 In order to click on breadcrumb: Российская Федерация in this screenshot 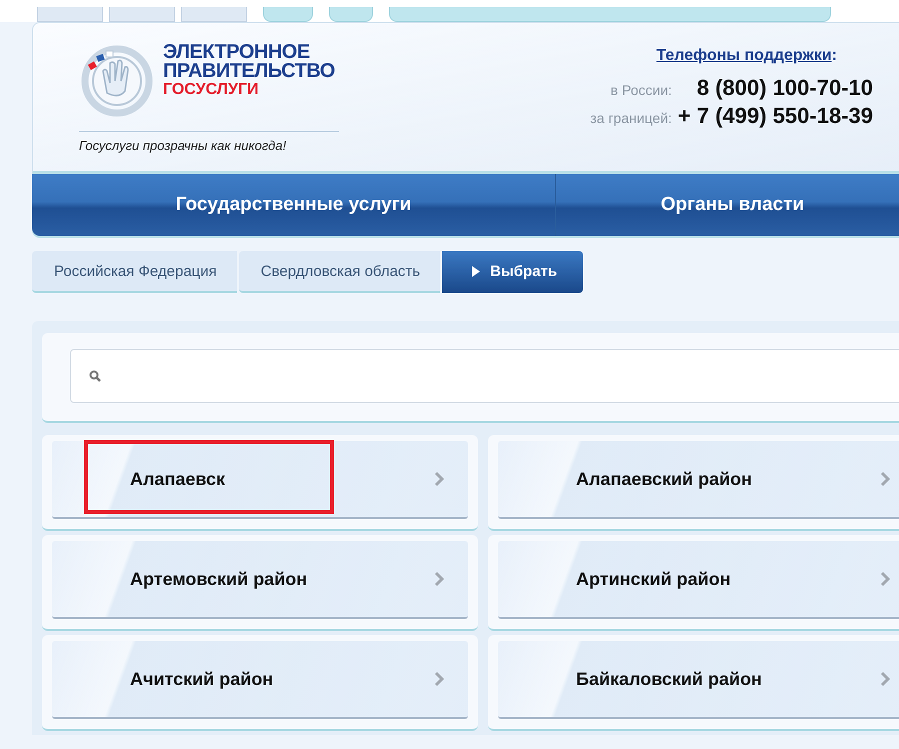, I will do `click(134, 272)`.